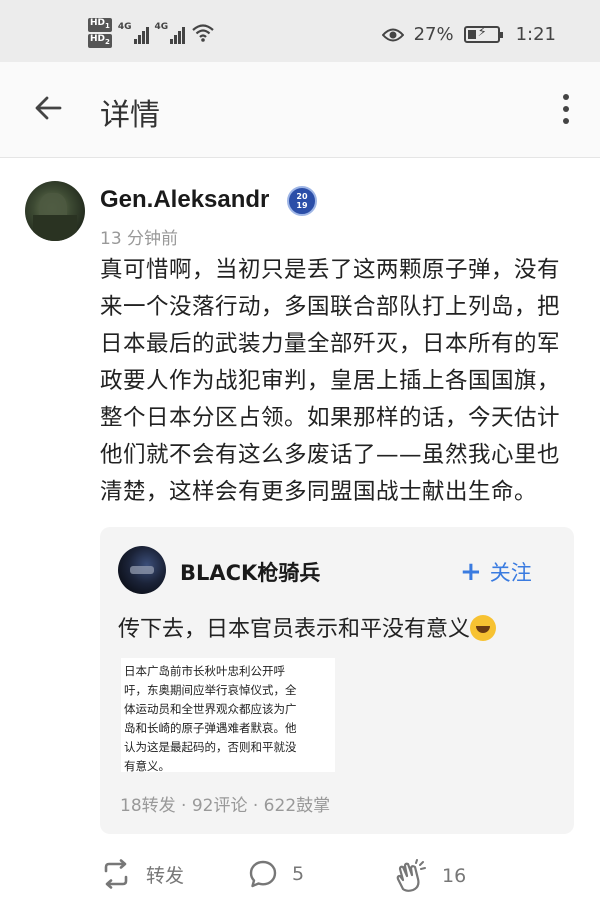 Image resolution: width=600 pixels, height=905 pixels. What do you see at coordinates (100, 40) in the screenshot?
I see `hd-icon: HD2` at bounding box center [100, 40].